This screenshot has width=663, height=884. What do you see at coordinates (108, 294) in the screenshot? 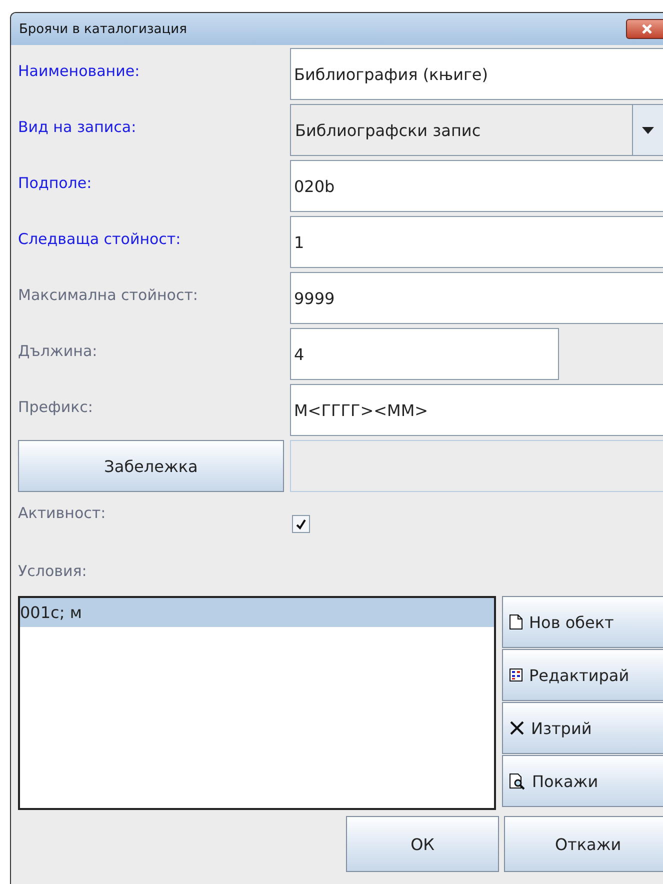
I see `field-label: Максимална стойност:` at bounding box center [108, 294].